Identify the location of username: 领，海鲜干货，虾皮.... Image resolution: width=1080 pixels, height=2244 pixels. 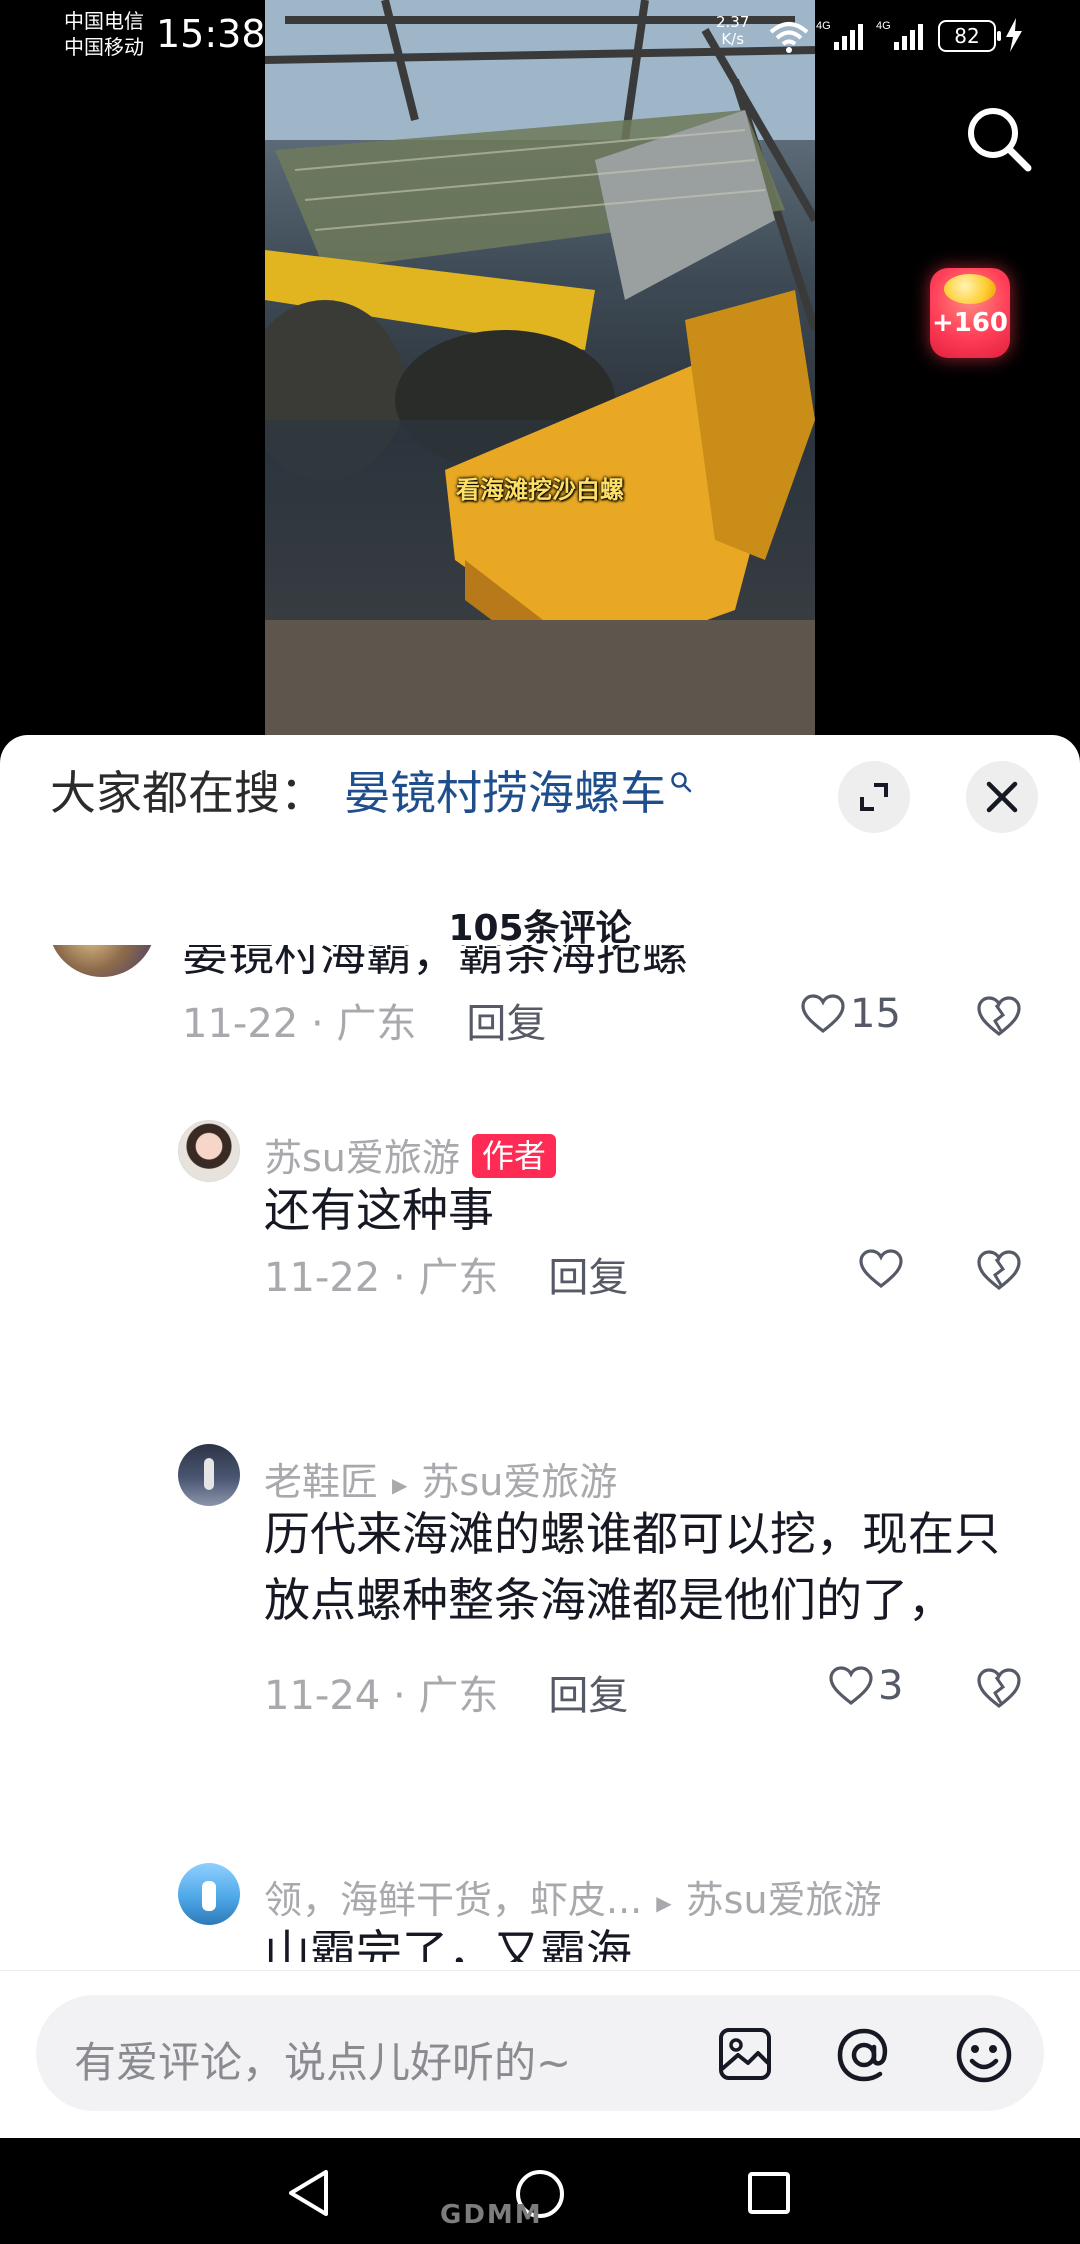
(453, 1900).